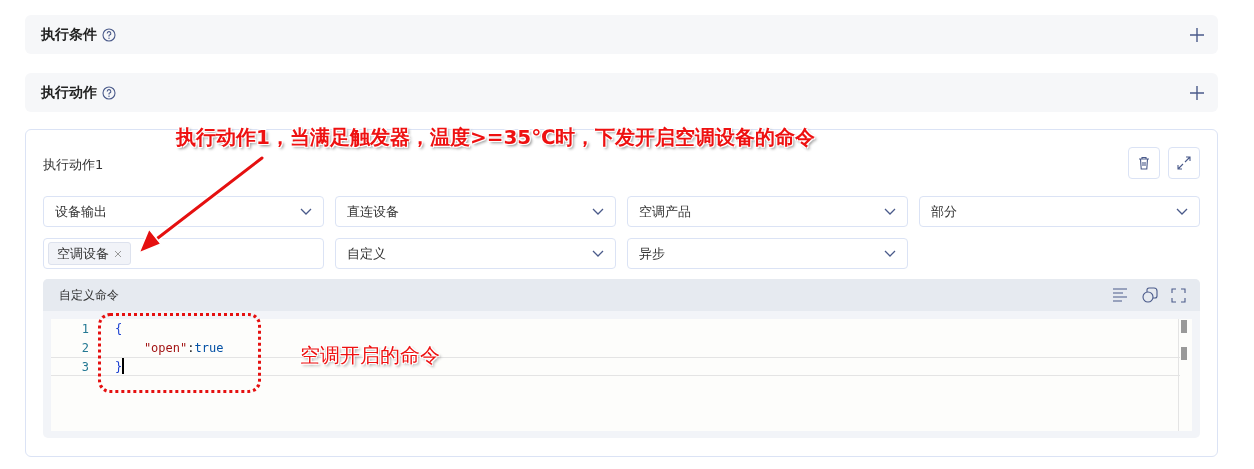 Image resolution: width=1254 pixels, height=469 pixels. Describe the element at coordinates (944, 211) in the screenshot. I see `select-value: 部分` at that location.